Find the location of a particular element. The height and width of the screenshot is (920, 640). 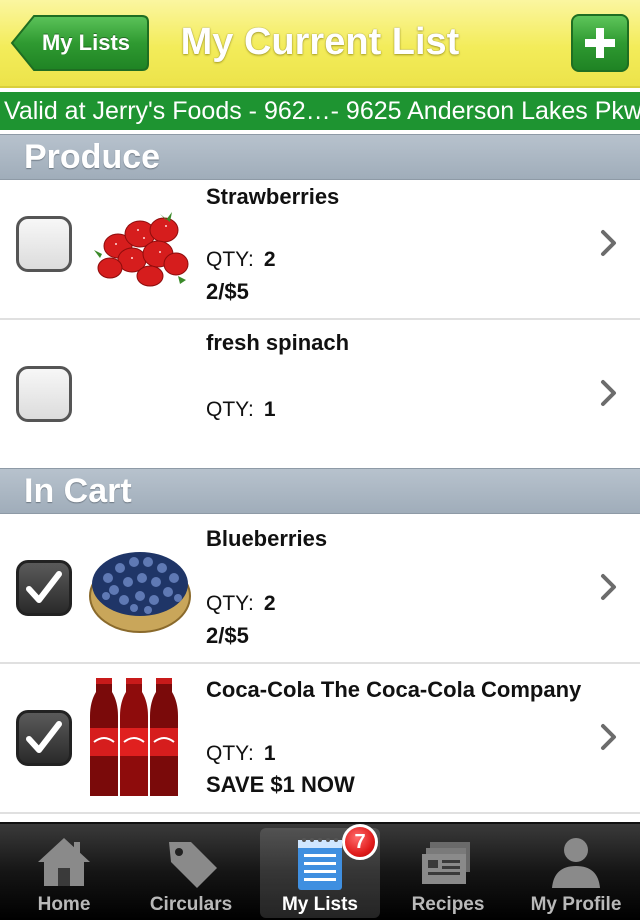

back-button-my-lists: My Lists is located at coordinates (80, 43).